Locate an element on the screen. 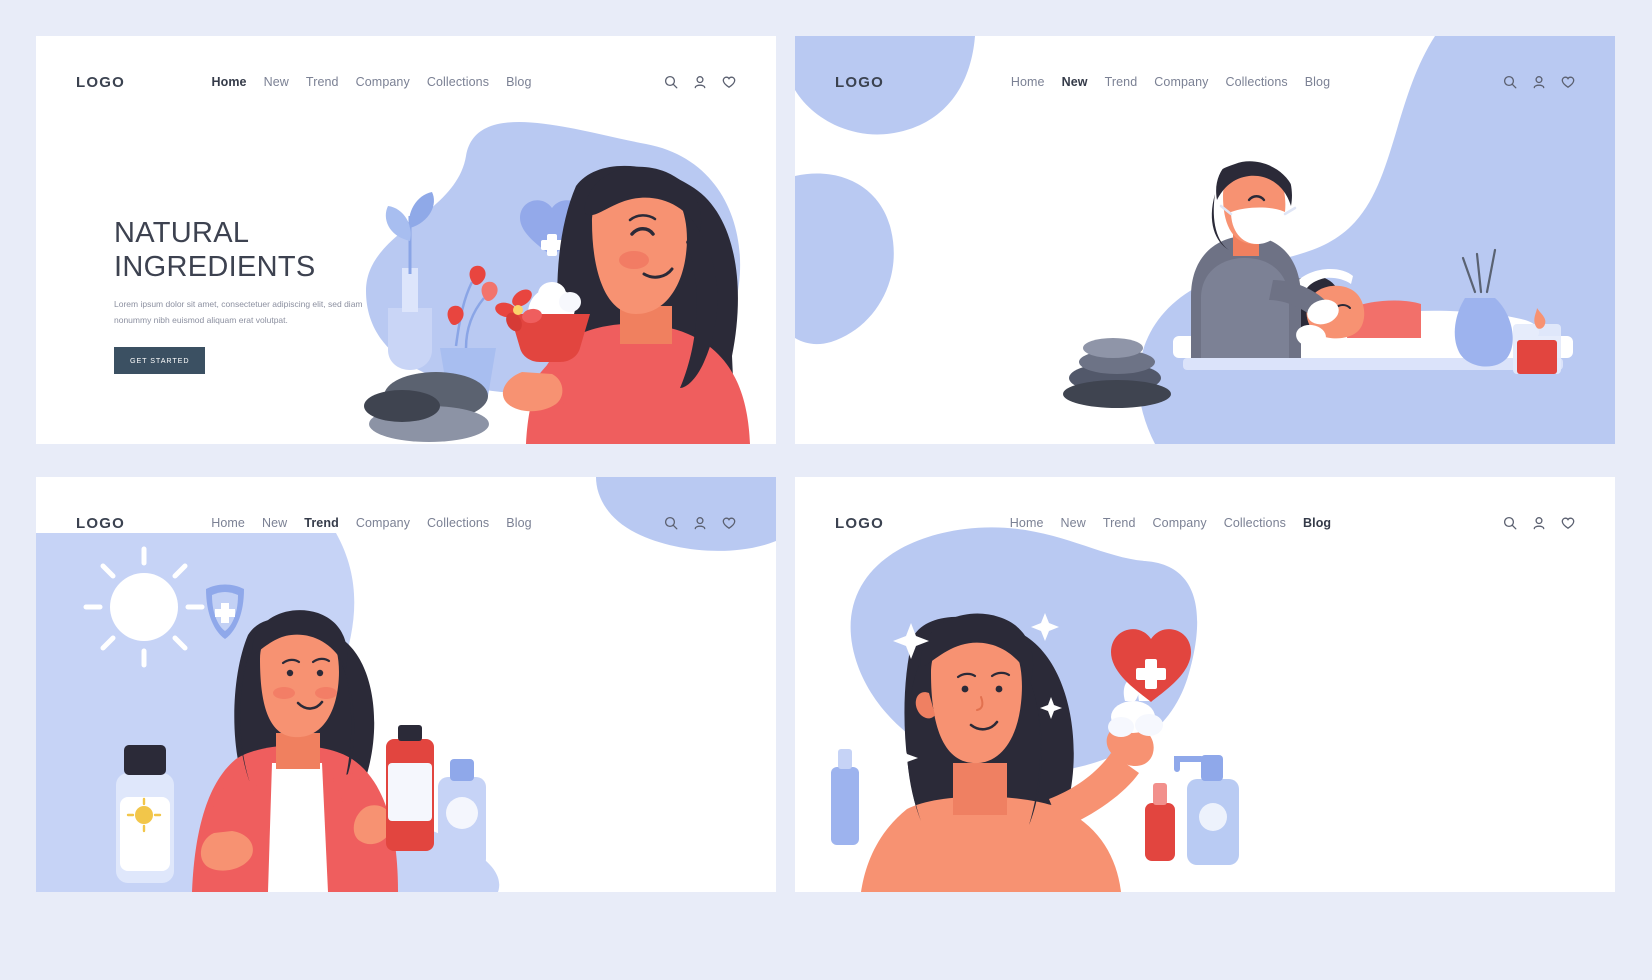 Image resolution: width=1652 pixels, height=980 pixels. title-line-1: NATURAL is located at coordinates (182, 233).